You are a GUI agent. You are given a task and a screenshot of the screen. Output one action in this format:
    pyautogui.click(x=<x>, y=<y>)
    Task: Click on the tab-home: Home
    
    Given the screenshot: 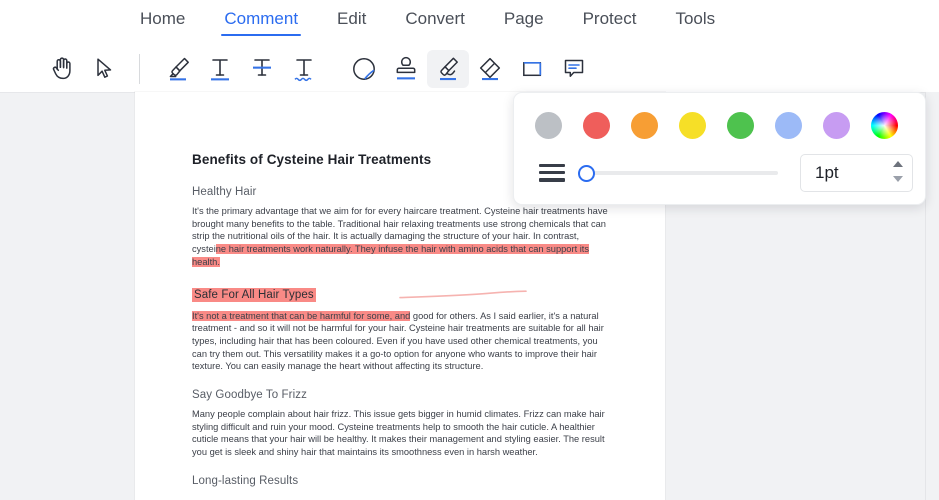 What is the action you would take?
    pyautogui.click(x=162, y=22)
    